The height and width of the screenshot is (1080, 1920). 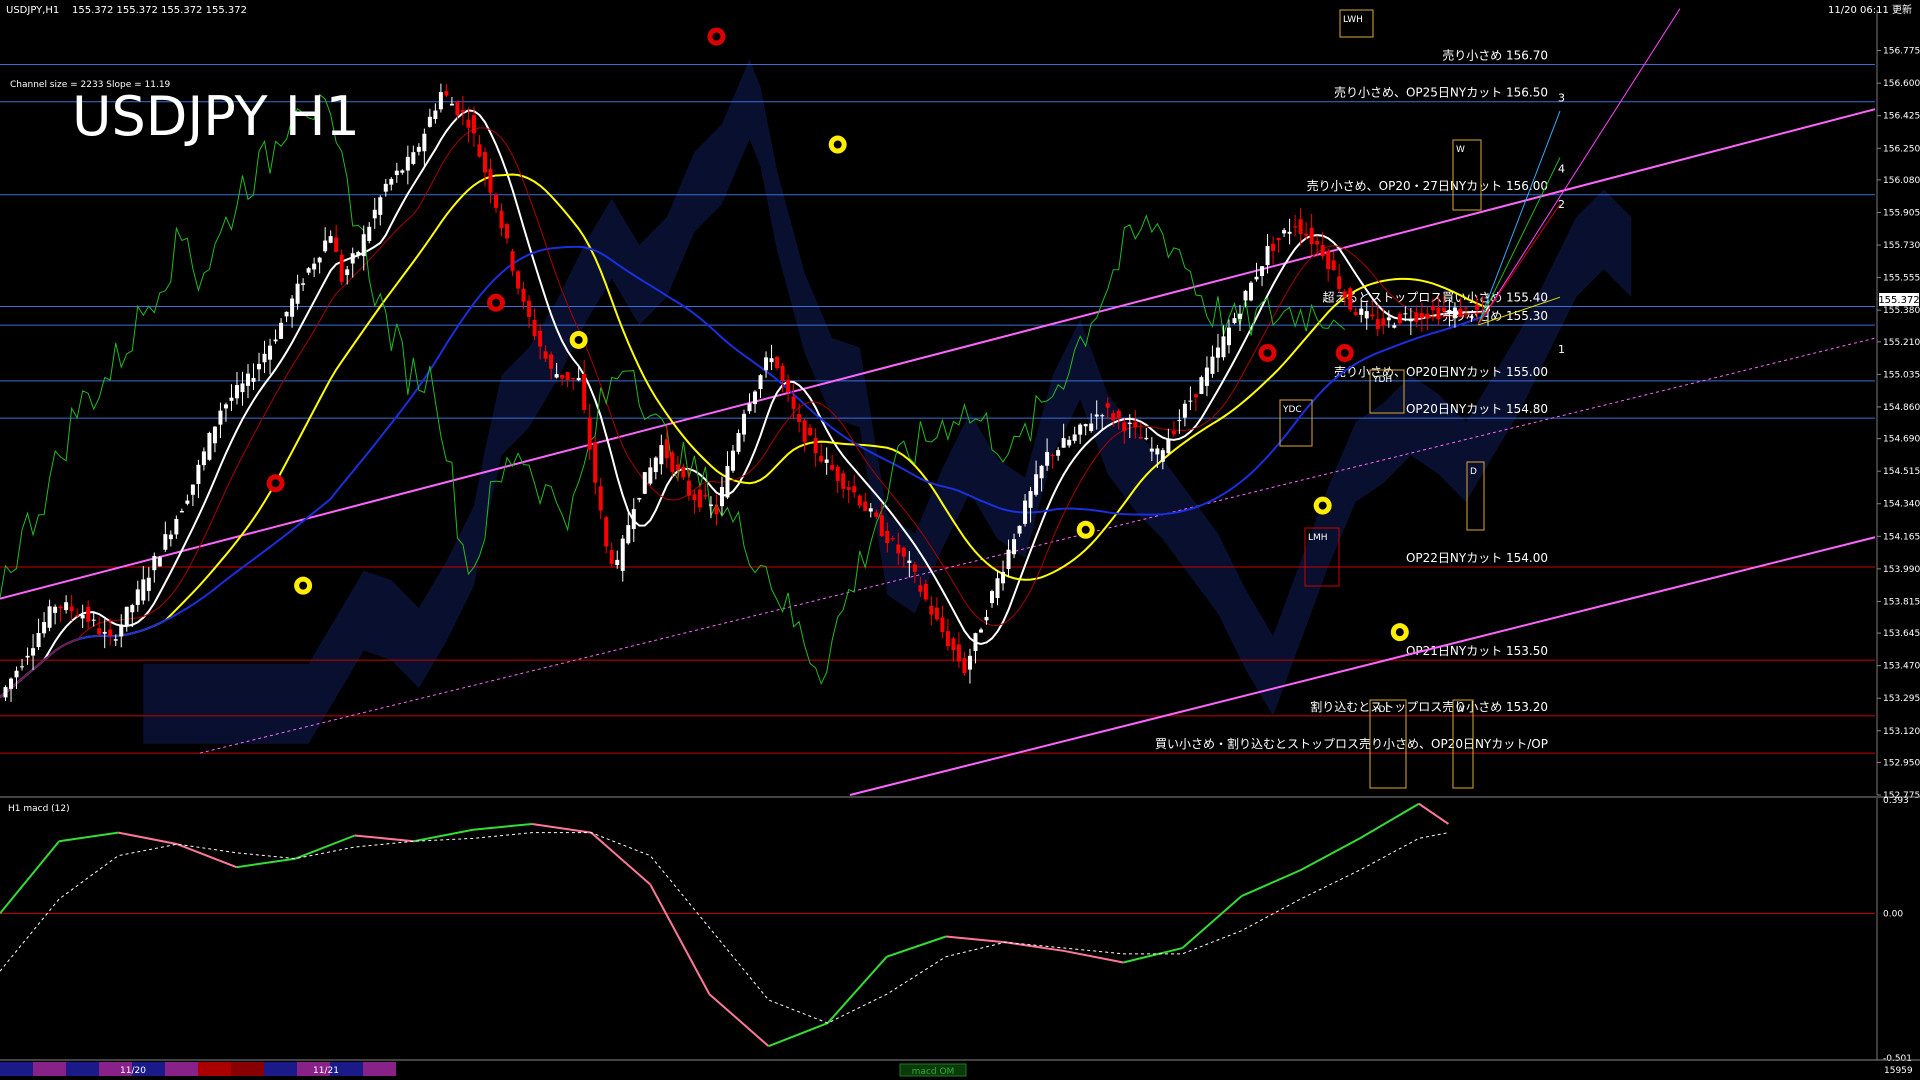 What do you see at coordinates (1429, 706) in the screenshot?
I see `level-label: 割り込むとストップロス売り小さめ 153.20` at bounding box center [1429, 706].